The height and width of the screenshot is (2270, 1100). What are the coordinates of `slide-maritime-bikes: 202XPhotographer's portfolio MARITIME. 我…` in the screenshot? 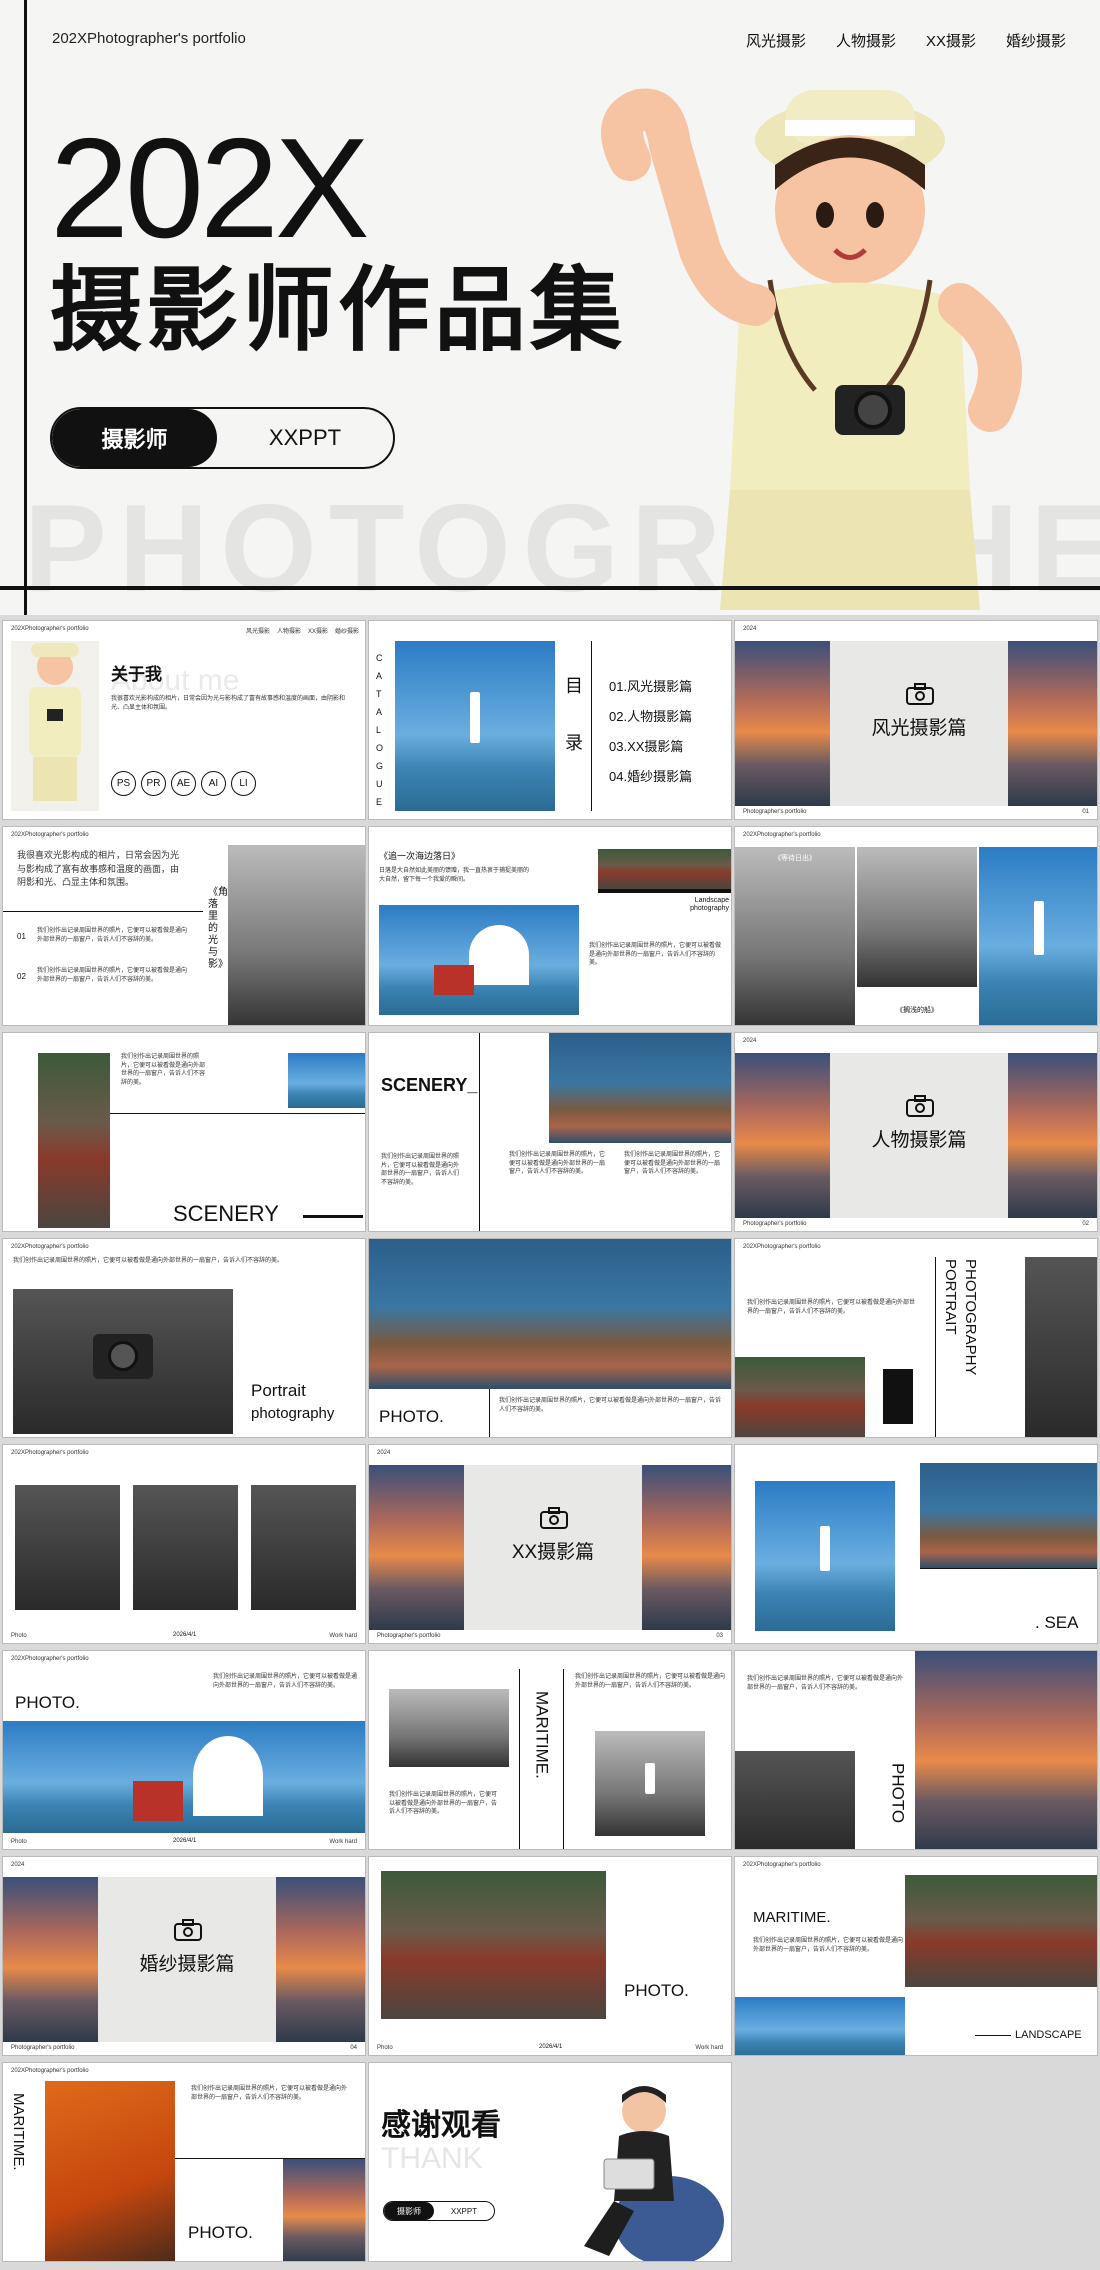 It's located at (184, 2162).